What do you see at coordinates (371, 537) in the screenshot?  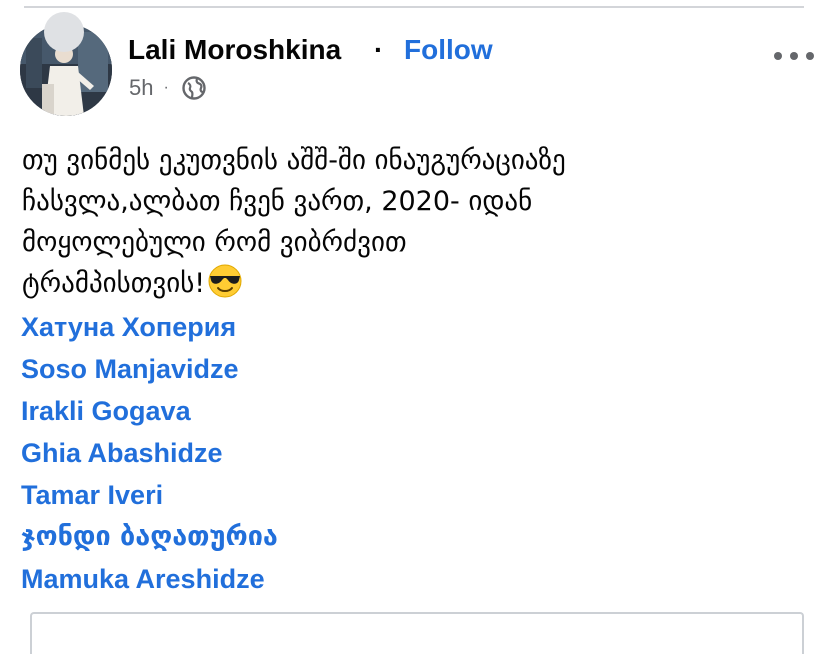 I see `mention-link: ჯონდი ბაღათურია` at bounding box center [371, 537].